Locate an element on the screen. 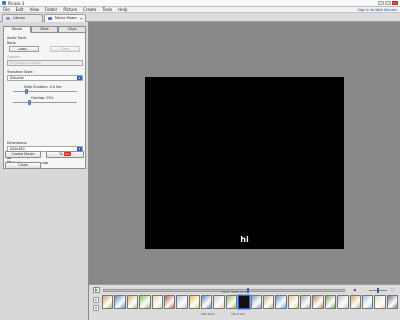  close-window-icon is located at coordinates (395, 3).